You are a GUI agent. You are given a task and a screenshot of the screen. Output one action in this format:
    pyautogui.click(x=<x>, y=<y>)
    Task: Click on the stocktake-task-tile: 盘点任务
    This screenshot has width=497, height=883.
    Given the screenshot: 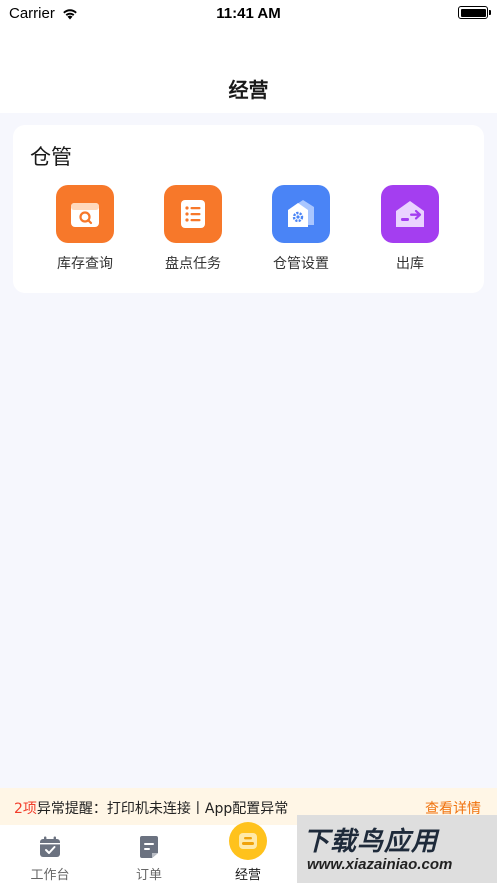 What is the action you would take?
    pyautogui.click(x=193, y=229)
    